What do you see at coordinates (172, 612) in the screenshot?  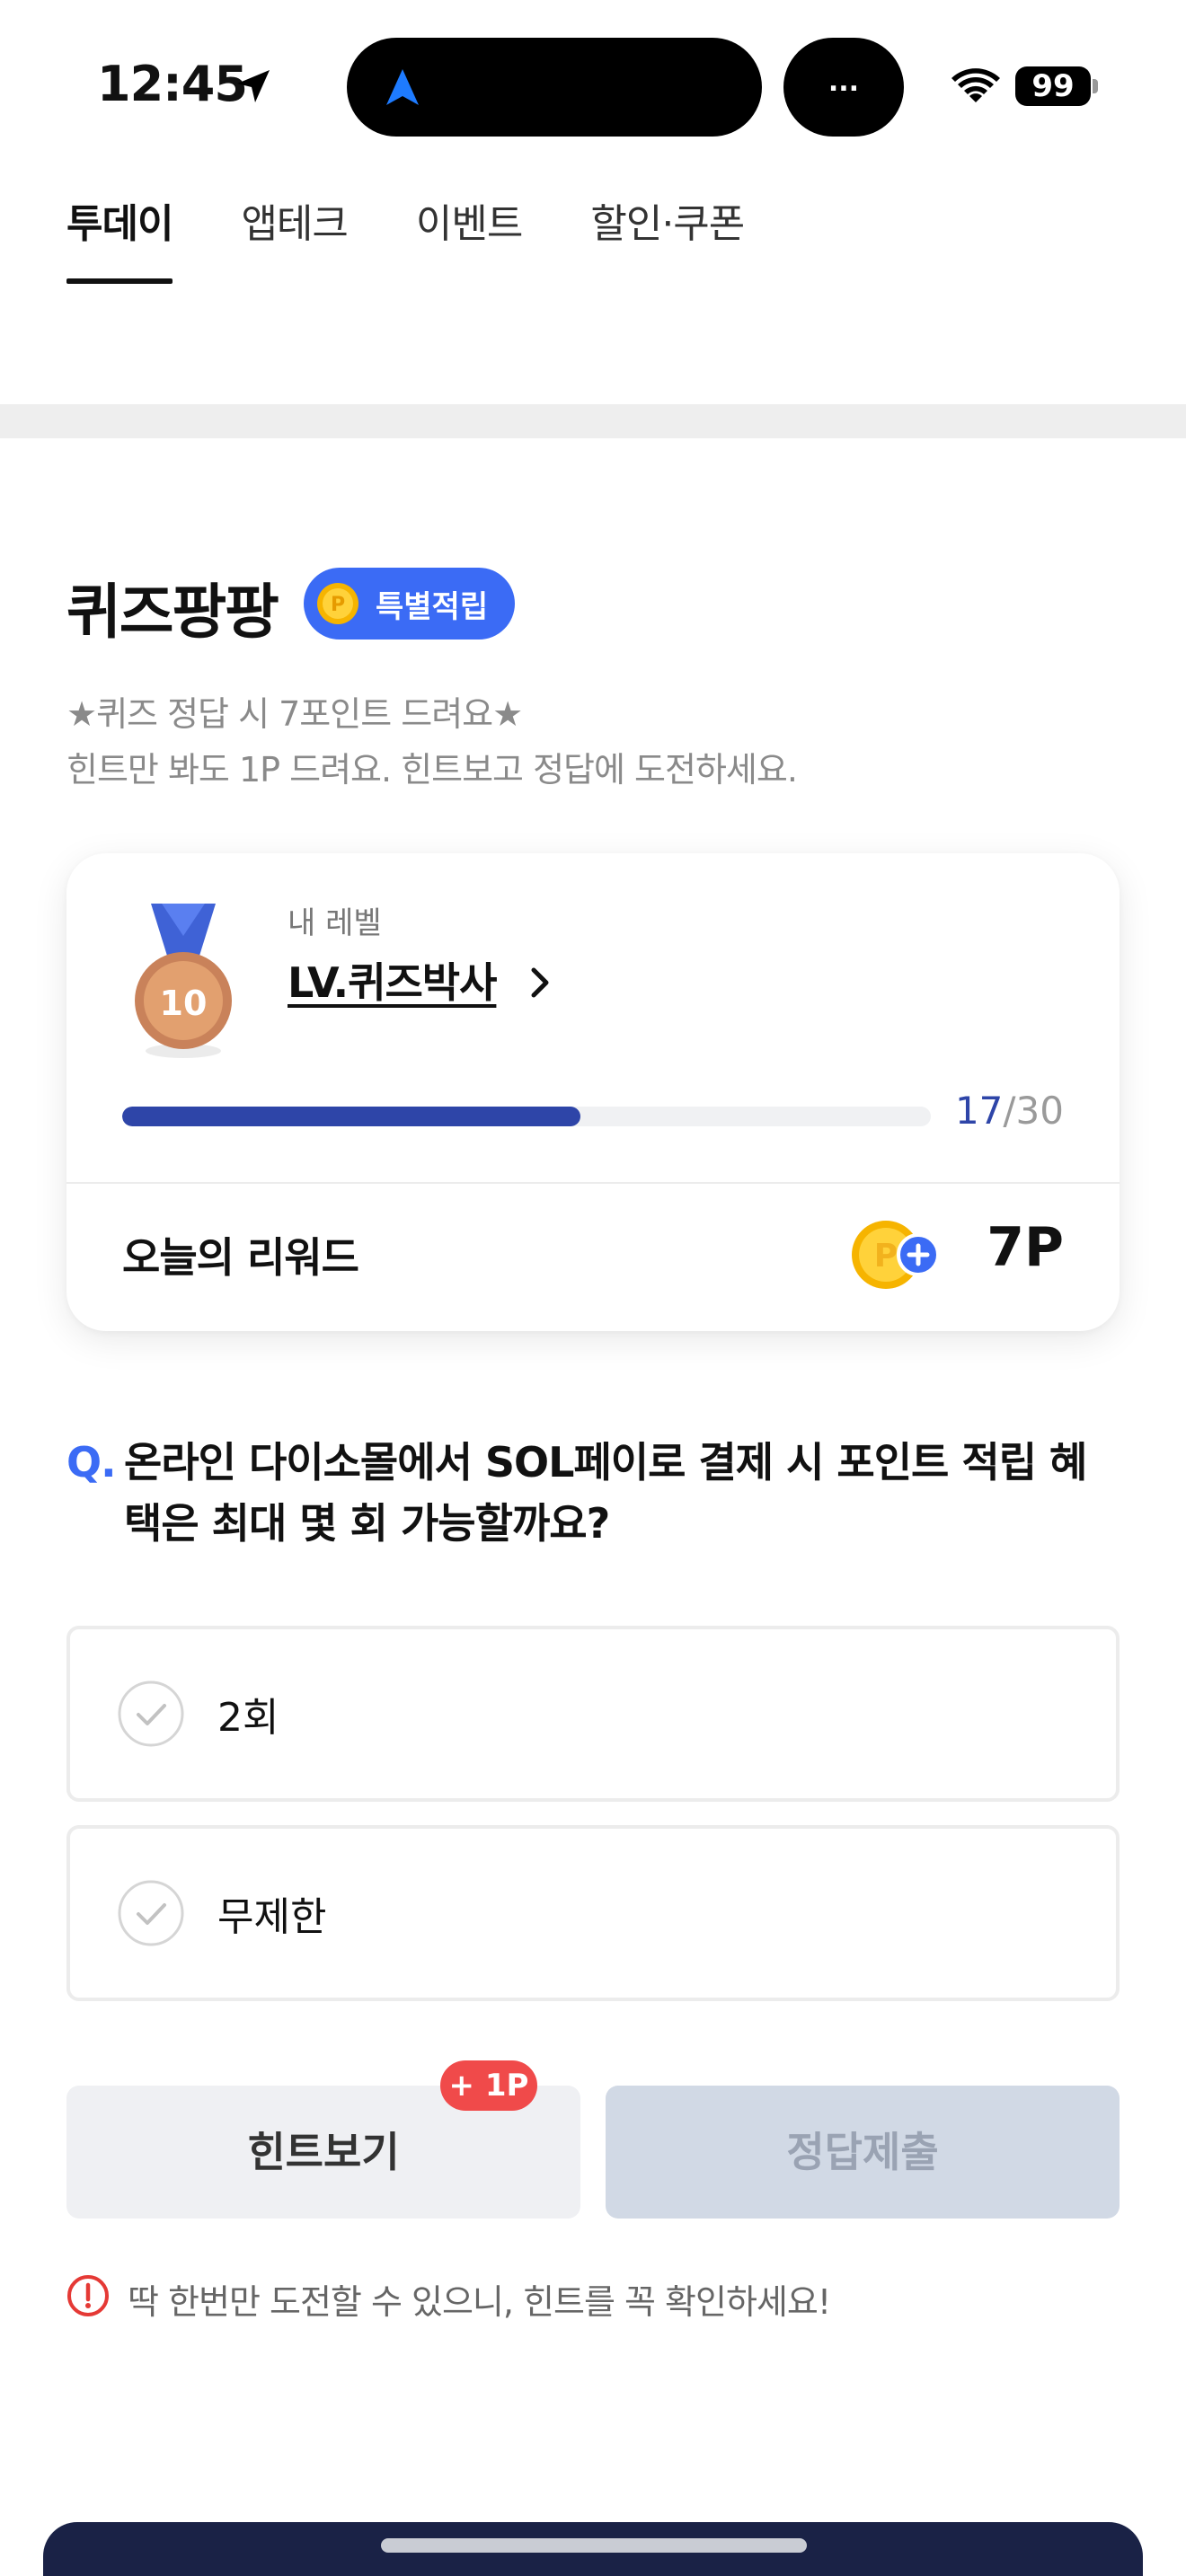 I see `quiz-title: 퀴즈팡팡` at bounding box center [172, 612].